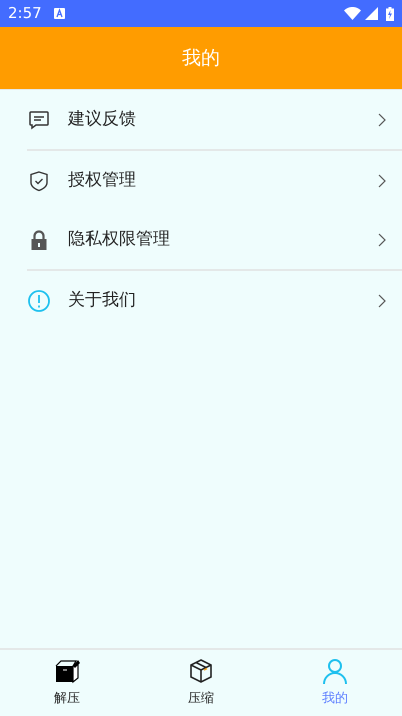 The height and width of the screenshot is (716, 402). What do you see at coordinates (201, 119) in the screenshot?
I see `menu-item: 建议反馈` at bounding box center [201, 119].